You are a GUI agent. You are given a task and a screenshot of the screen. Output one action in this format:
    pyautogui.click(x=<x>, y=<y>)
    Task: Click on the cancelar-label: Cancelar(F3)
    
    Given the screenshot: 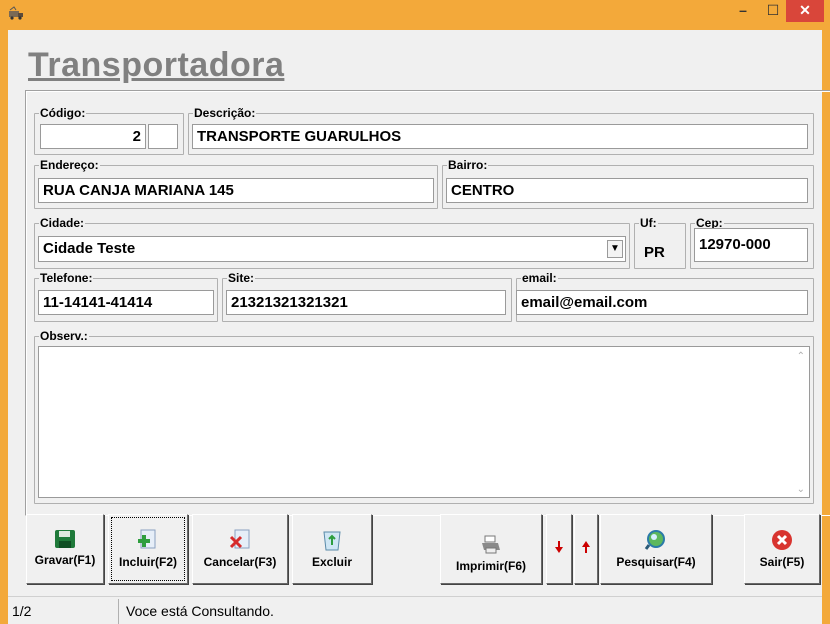 What is the action you would take?
    pyautogui.click(x=240, y=562)
    